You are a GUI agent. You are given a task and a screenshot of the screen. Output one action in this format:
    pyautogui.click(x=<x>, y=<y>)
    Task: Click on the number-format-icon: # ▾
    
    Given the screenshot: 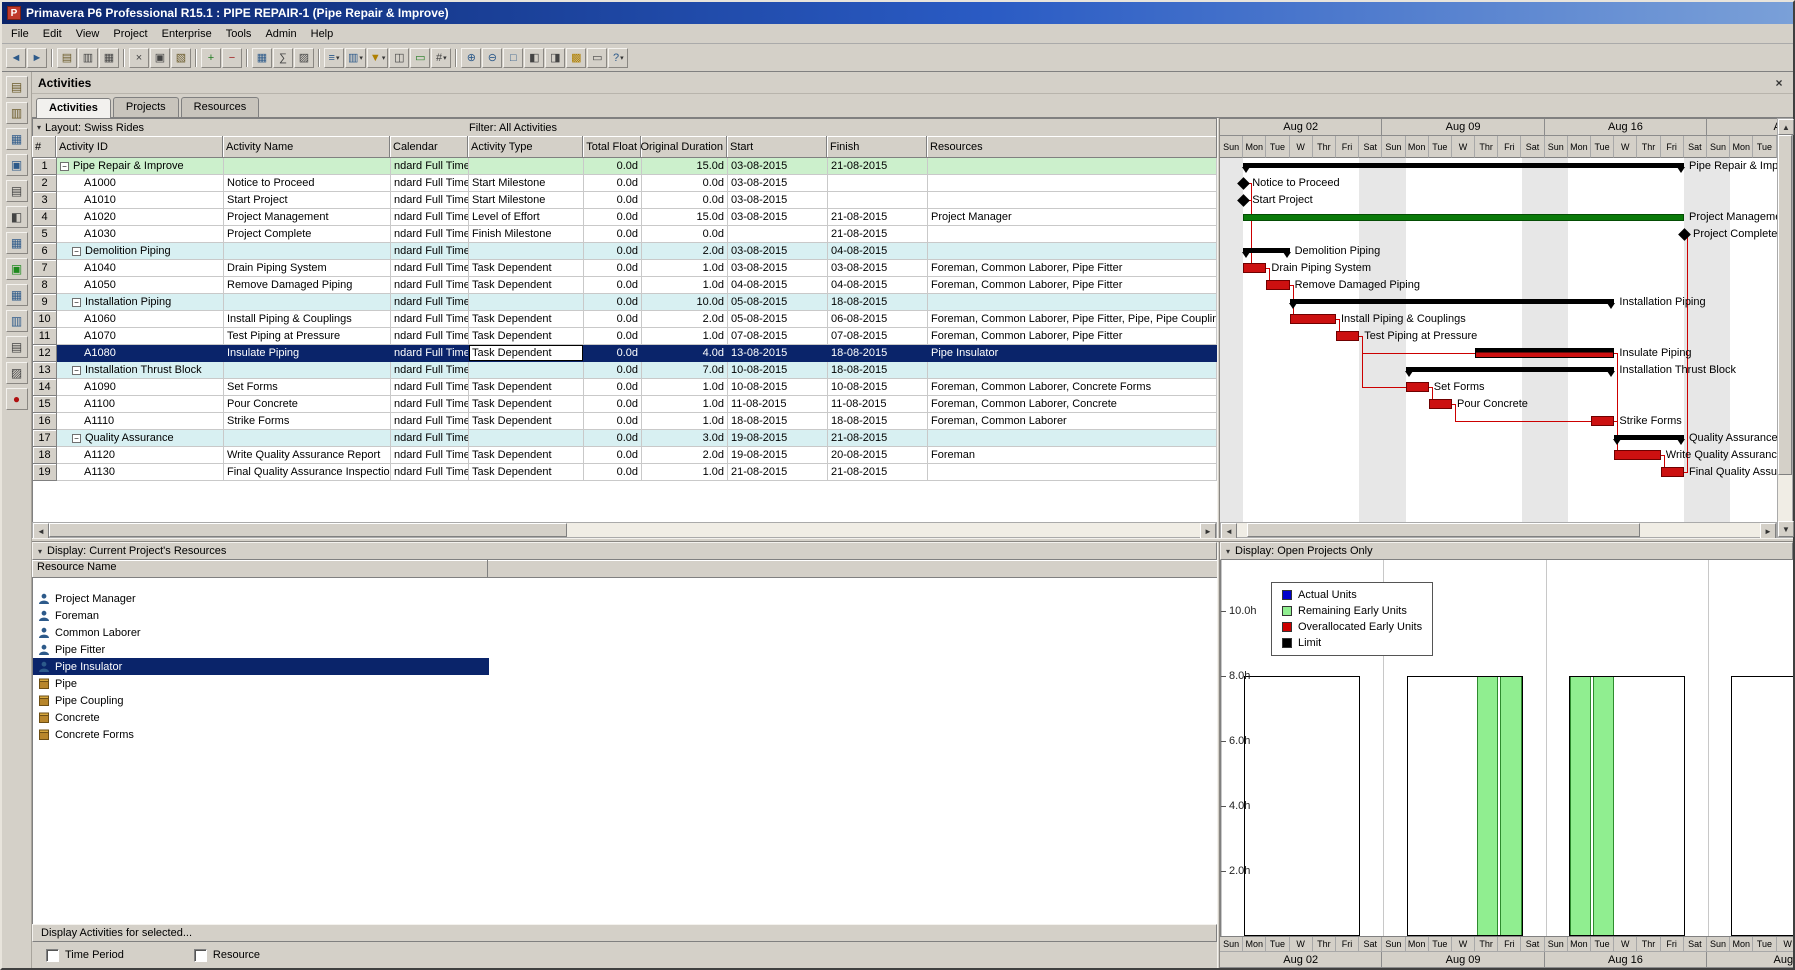 What is the action you would take?
    pyautogui.click(x=441, y=57)
    